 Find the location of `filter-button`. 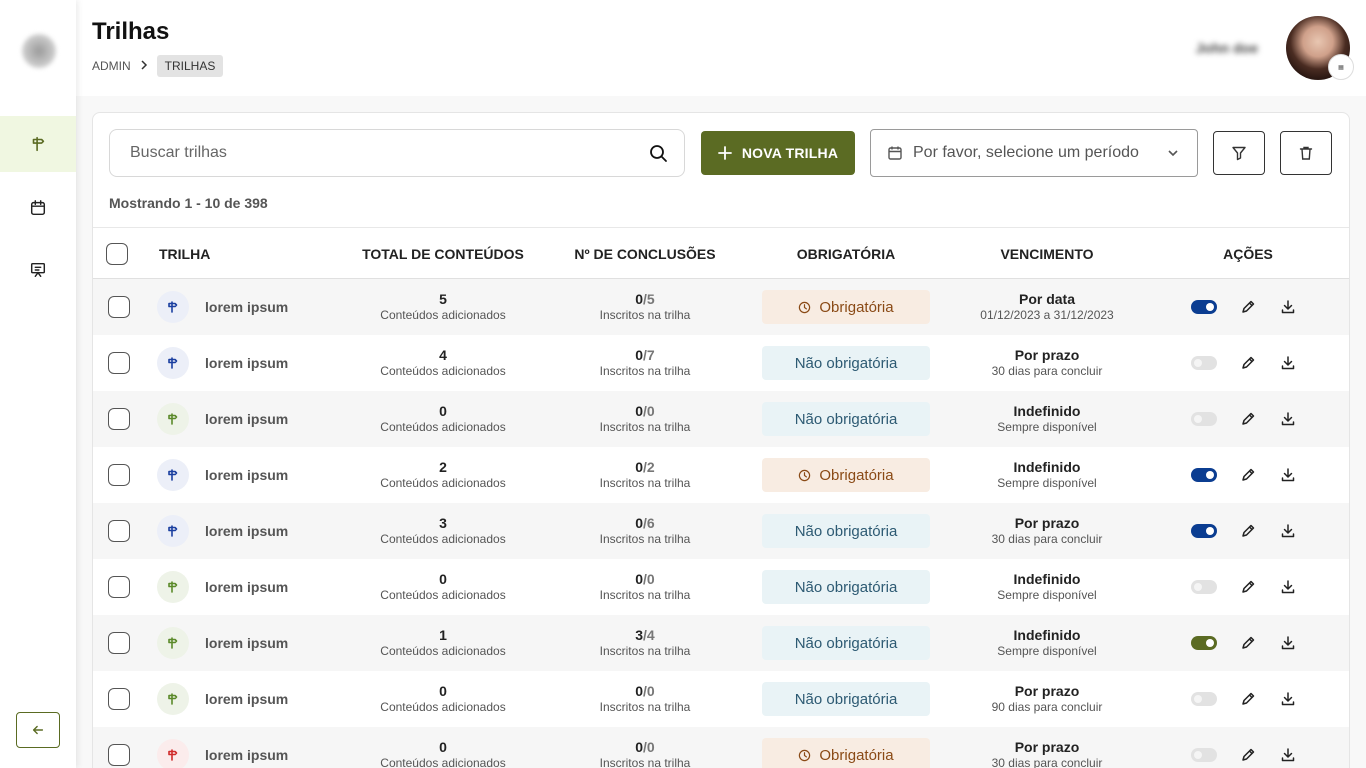

filter-button is located at coordinates (1239, 153).